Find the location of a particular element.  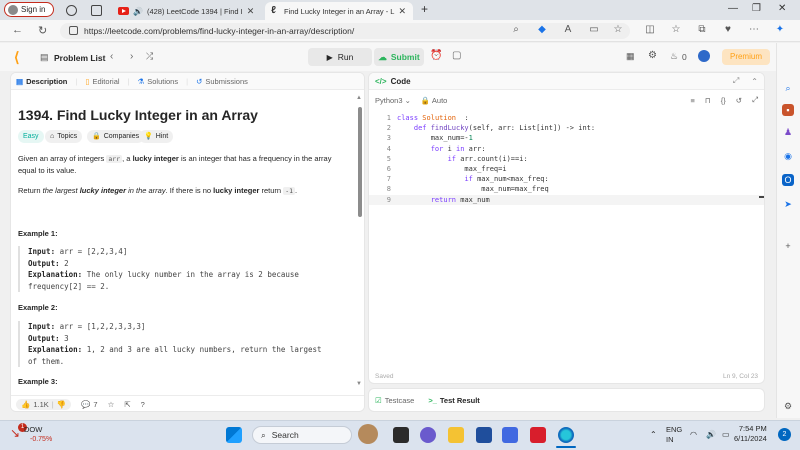

windows-start-icon is located at coordinates (234, 435).